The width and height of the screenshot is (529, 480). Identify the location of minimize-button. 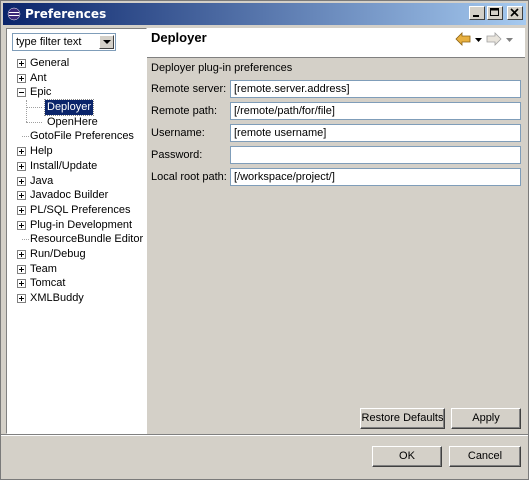
(477, 13).